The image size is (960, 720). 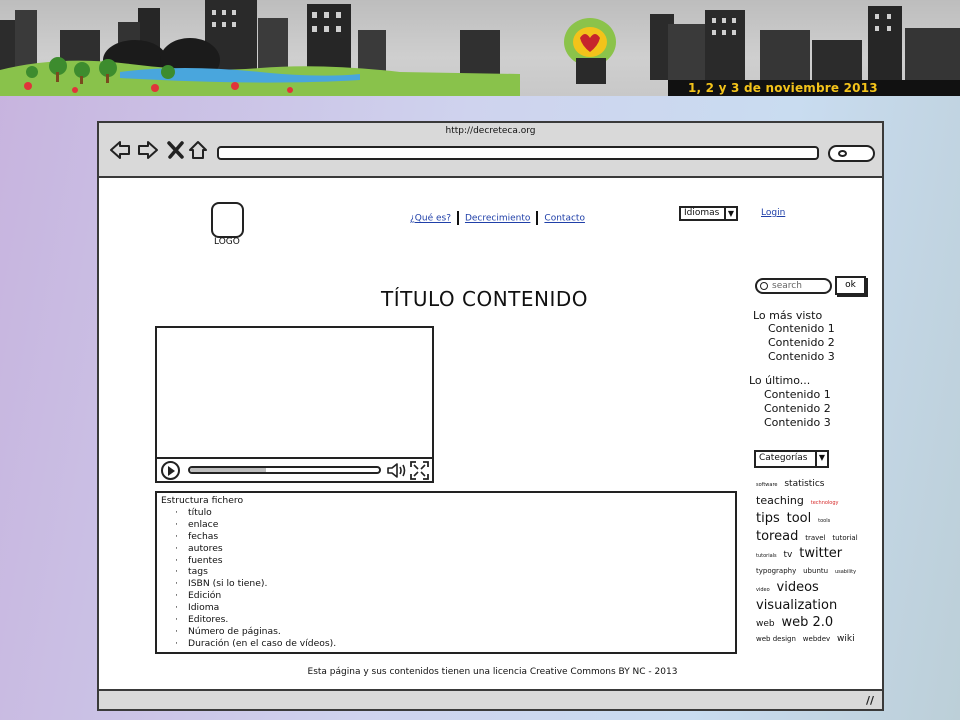 What do you see at coordinates (453, 632) in the screenshot?
I see `file-structure-item: Número de páginas.` at bounding box center [453, 632].